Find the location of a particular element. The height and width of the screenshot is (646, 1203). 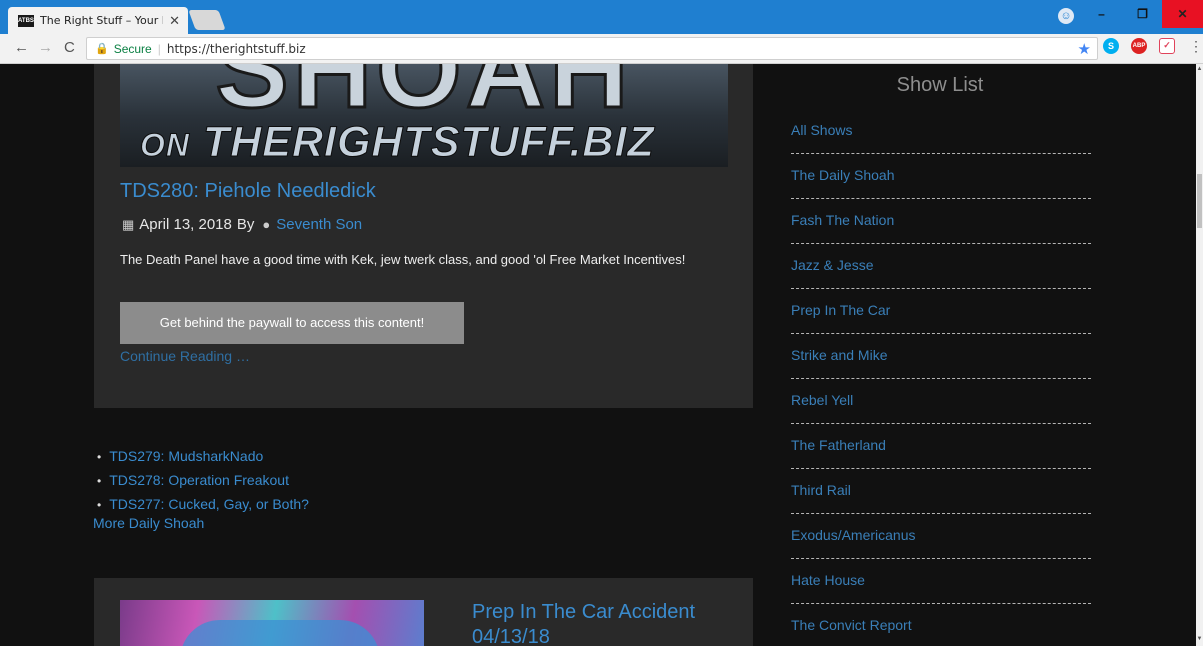

lock-icon: 🔒 is located at coordinates (102, 49).